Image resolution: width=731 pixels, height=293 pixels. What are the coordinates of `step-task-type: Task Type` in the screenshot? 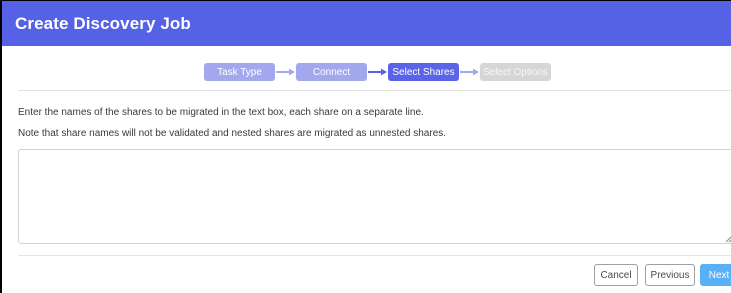 It's located at (239, 72).